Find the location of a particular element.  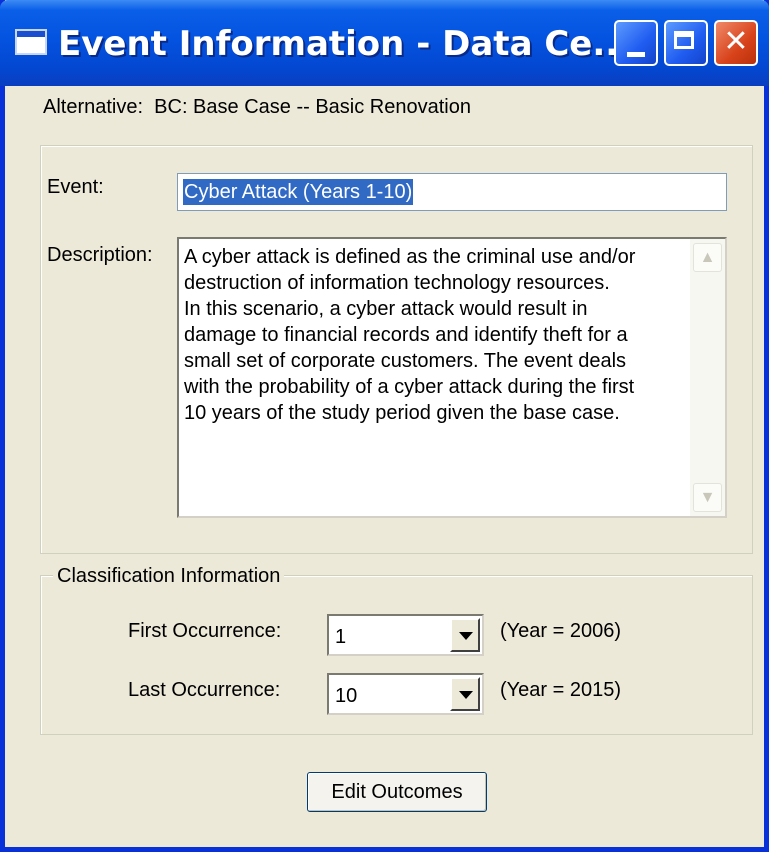

maximize-icon is located at coordinates (684, 40).